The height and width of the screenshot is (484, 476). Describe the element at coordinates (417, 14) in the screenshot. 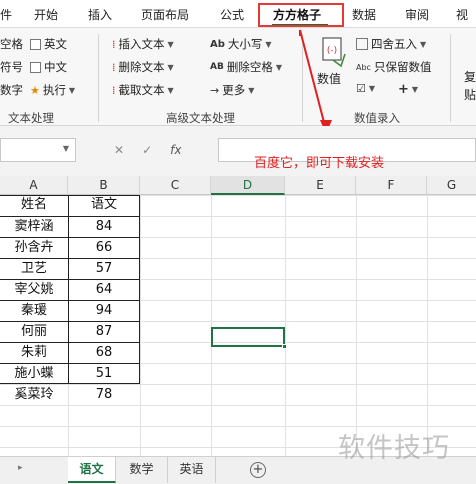

I see `menu-item-review: 审阅` at that location.